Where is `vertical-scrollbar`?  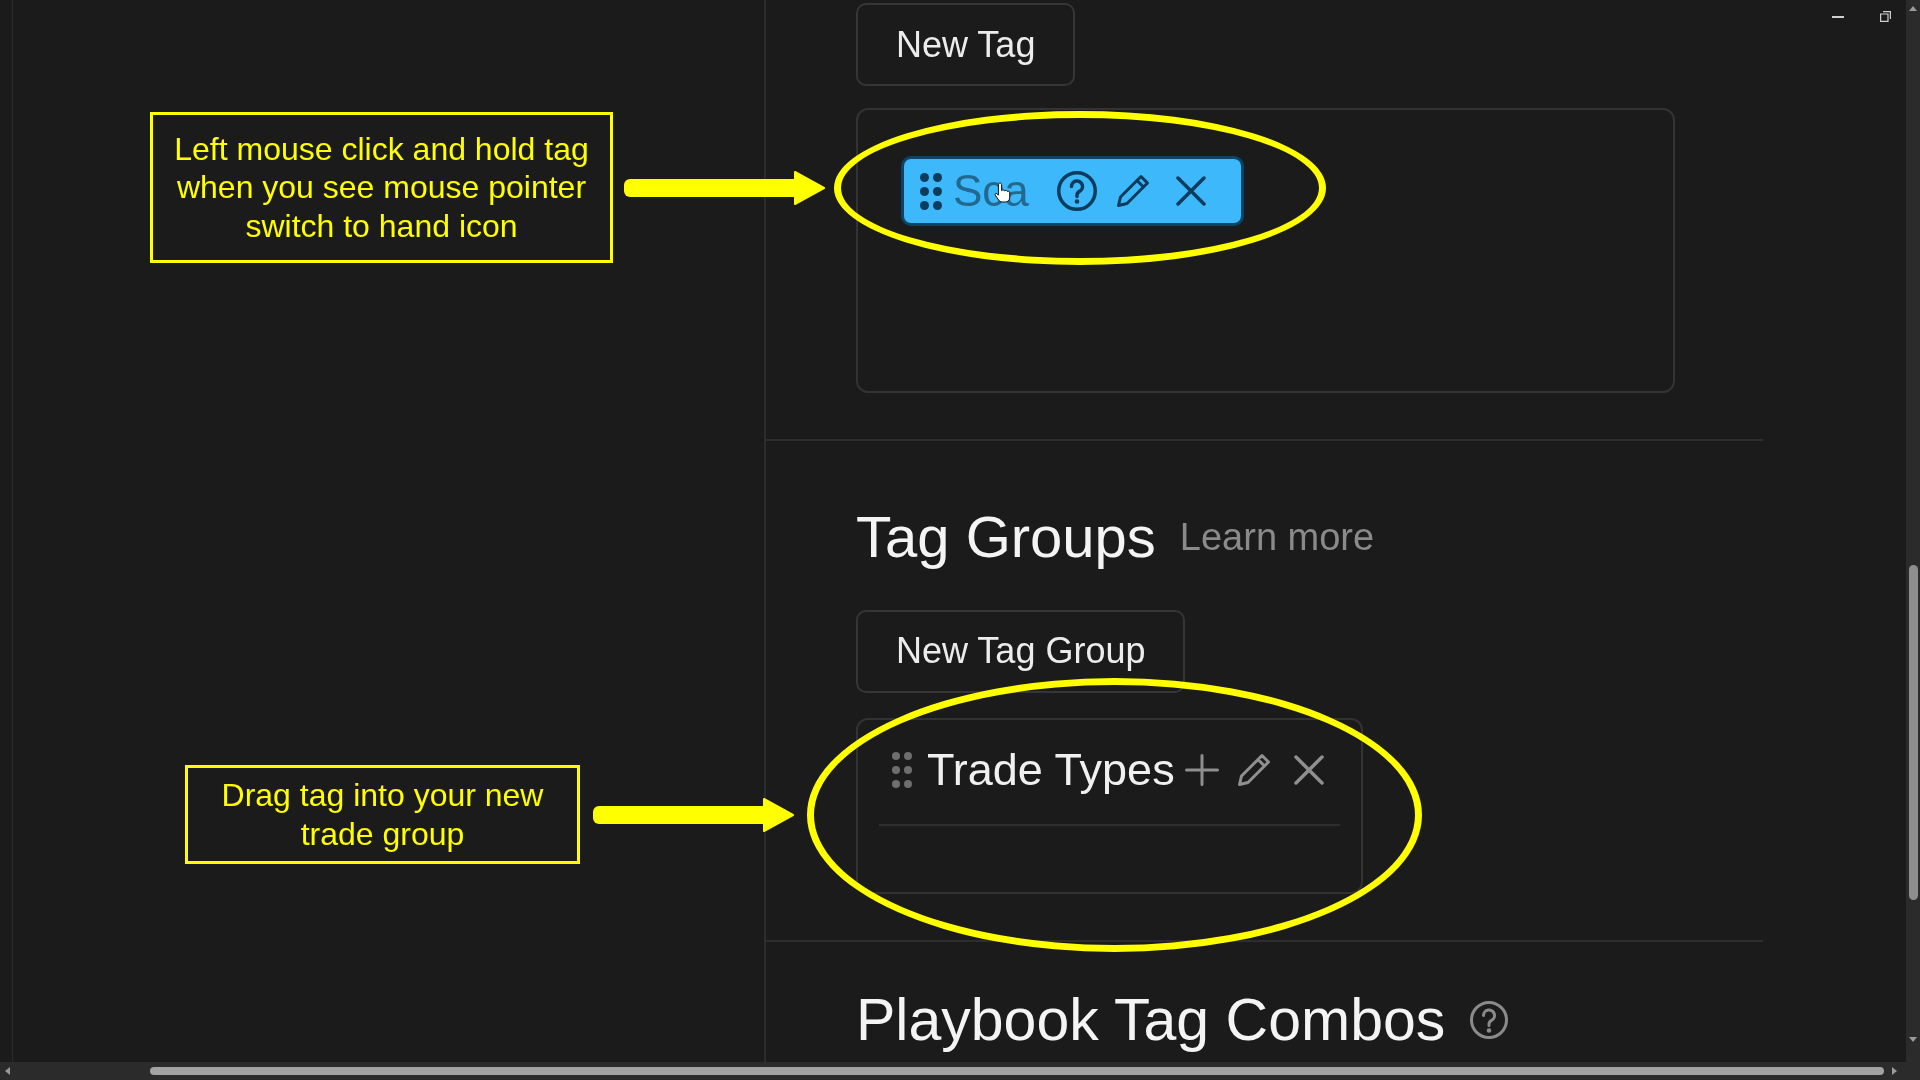
vertical-scrollbar is located at coordinates (1913, 531).